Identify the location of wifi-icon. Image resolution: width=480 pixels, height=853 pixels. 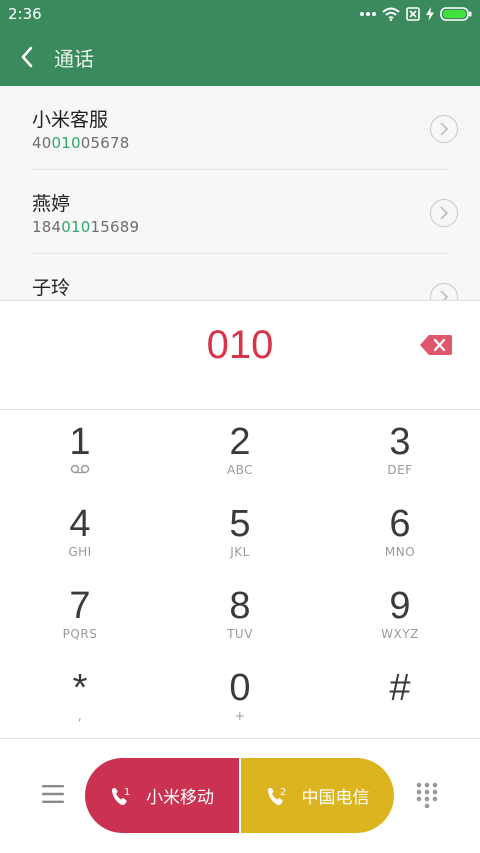
(391, 14).